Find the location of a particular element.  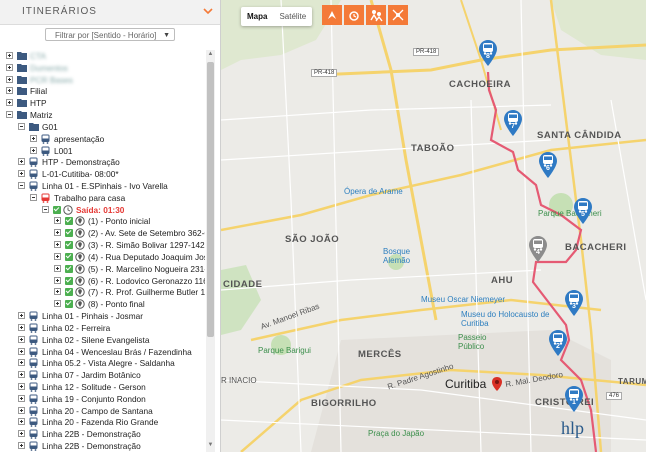

scroll-down-icon: ▼ is located at coordinates (210, 445).